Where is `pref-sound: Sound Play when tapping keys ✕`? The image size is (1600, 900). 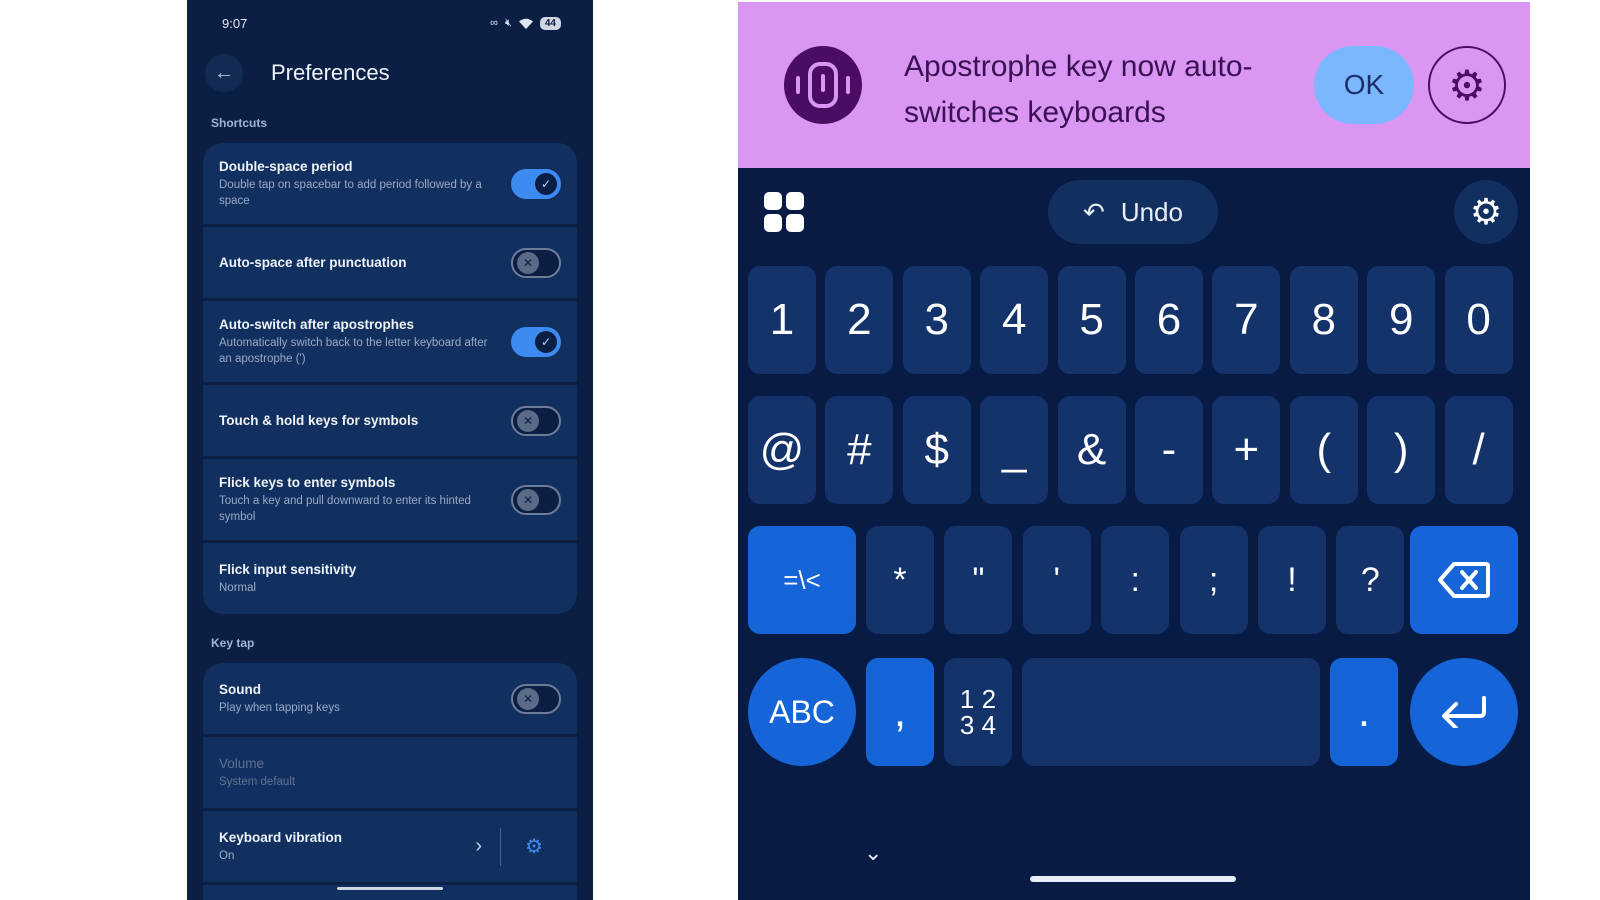 pref-sound: Sound Play when tapping keys ✕ is located at coordinates (390, 698).